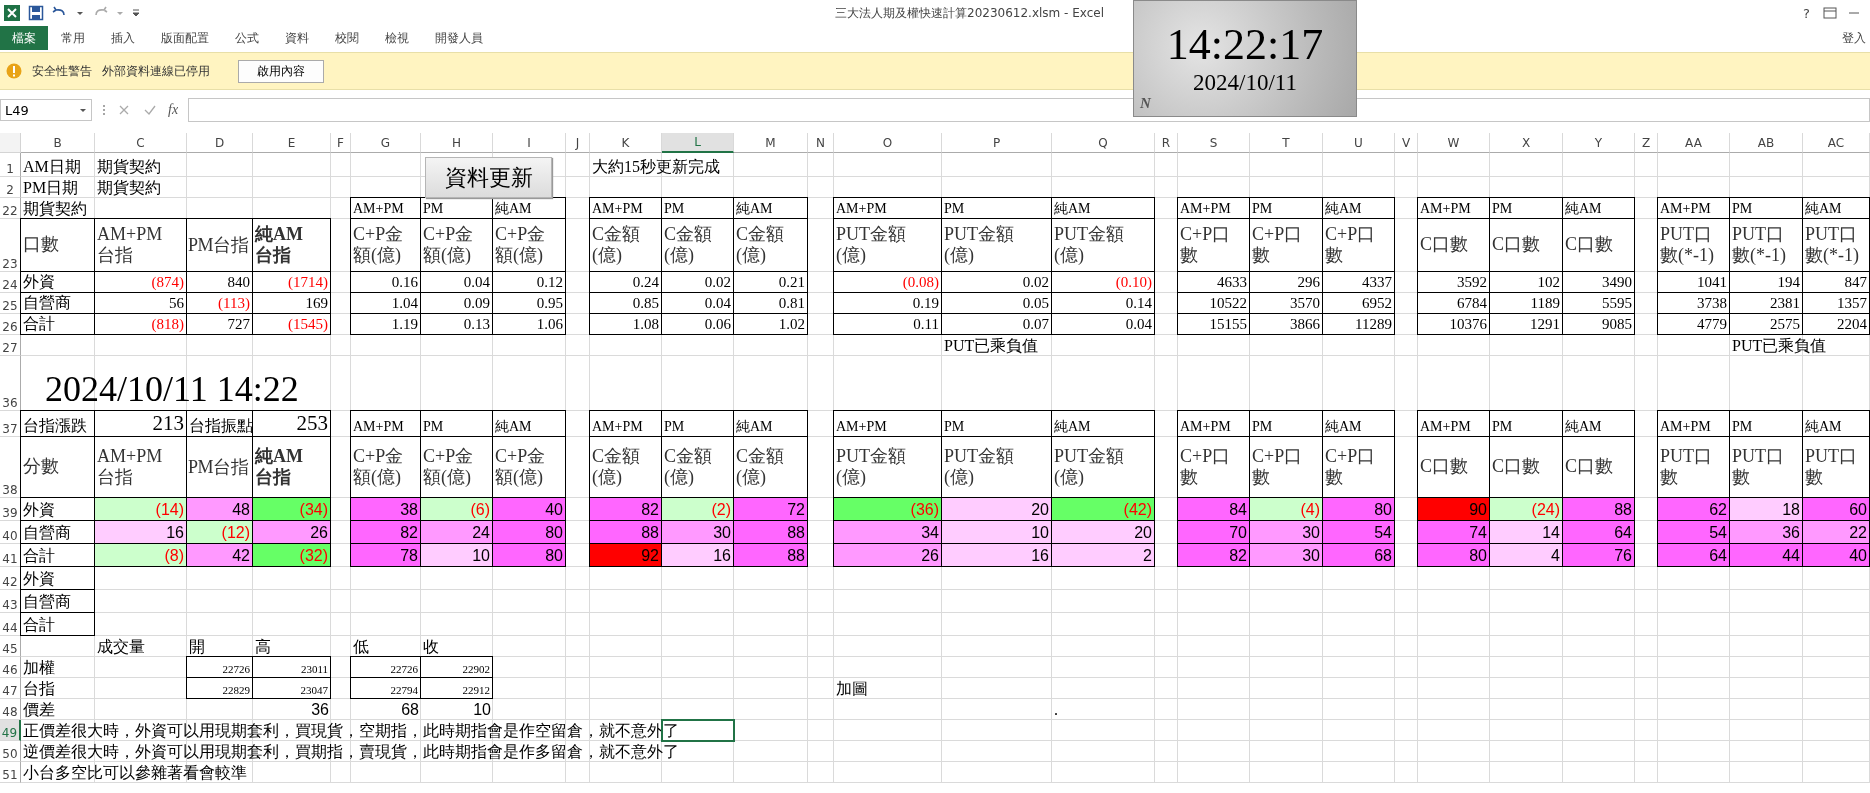 This screenshot has width=1870, height=793. I want to click on table-cell: 74, so click(1453, 532).